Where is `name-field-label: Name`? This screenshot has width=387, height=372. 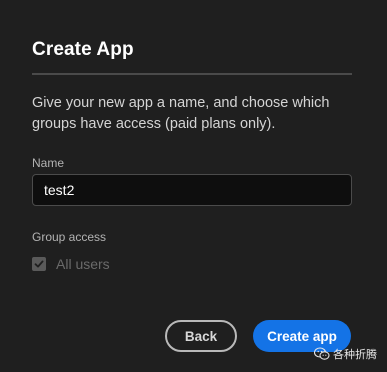
name-field-label: Name is located at coordinates (48, 163).